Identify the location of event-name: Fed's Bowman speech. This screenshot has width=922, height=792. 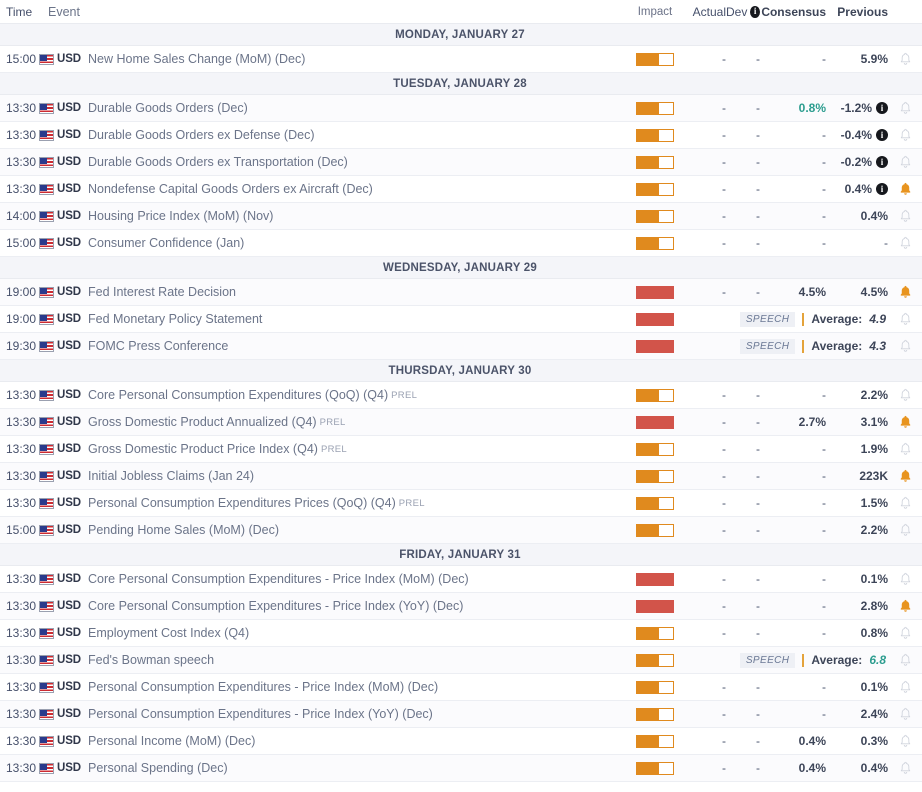
(354, 660).